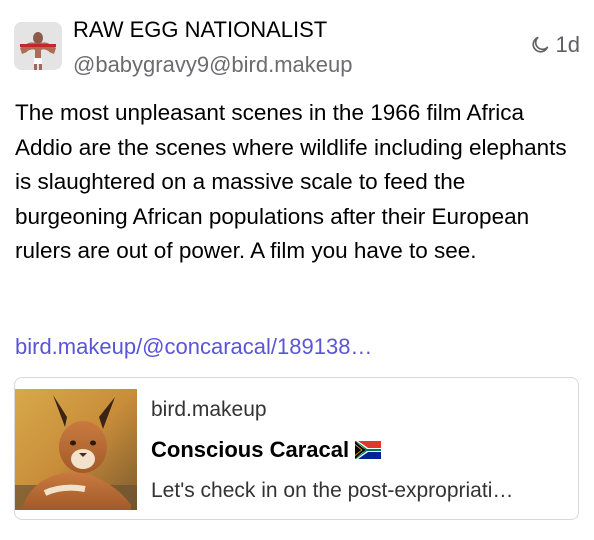 This screenshot has width=594, height=540. Describe the element at coordinates (567, 44) in the screenshot. I see `timestamp-text: 1d` at that location.